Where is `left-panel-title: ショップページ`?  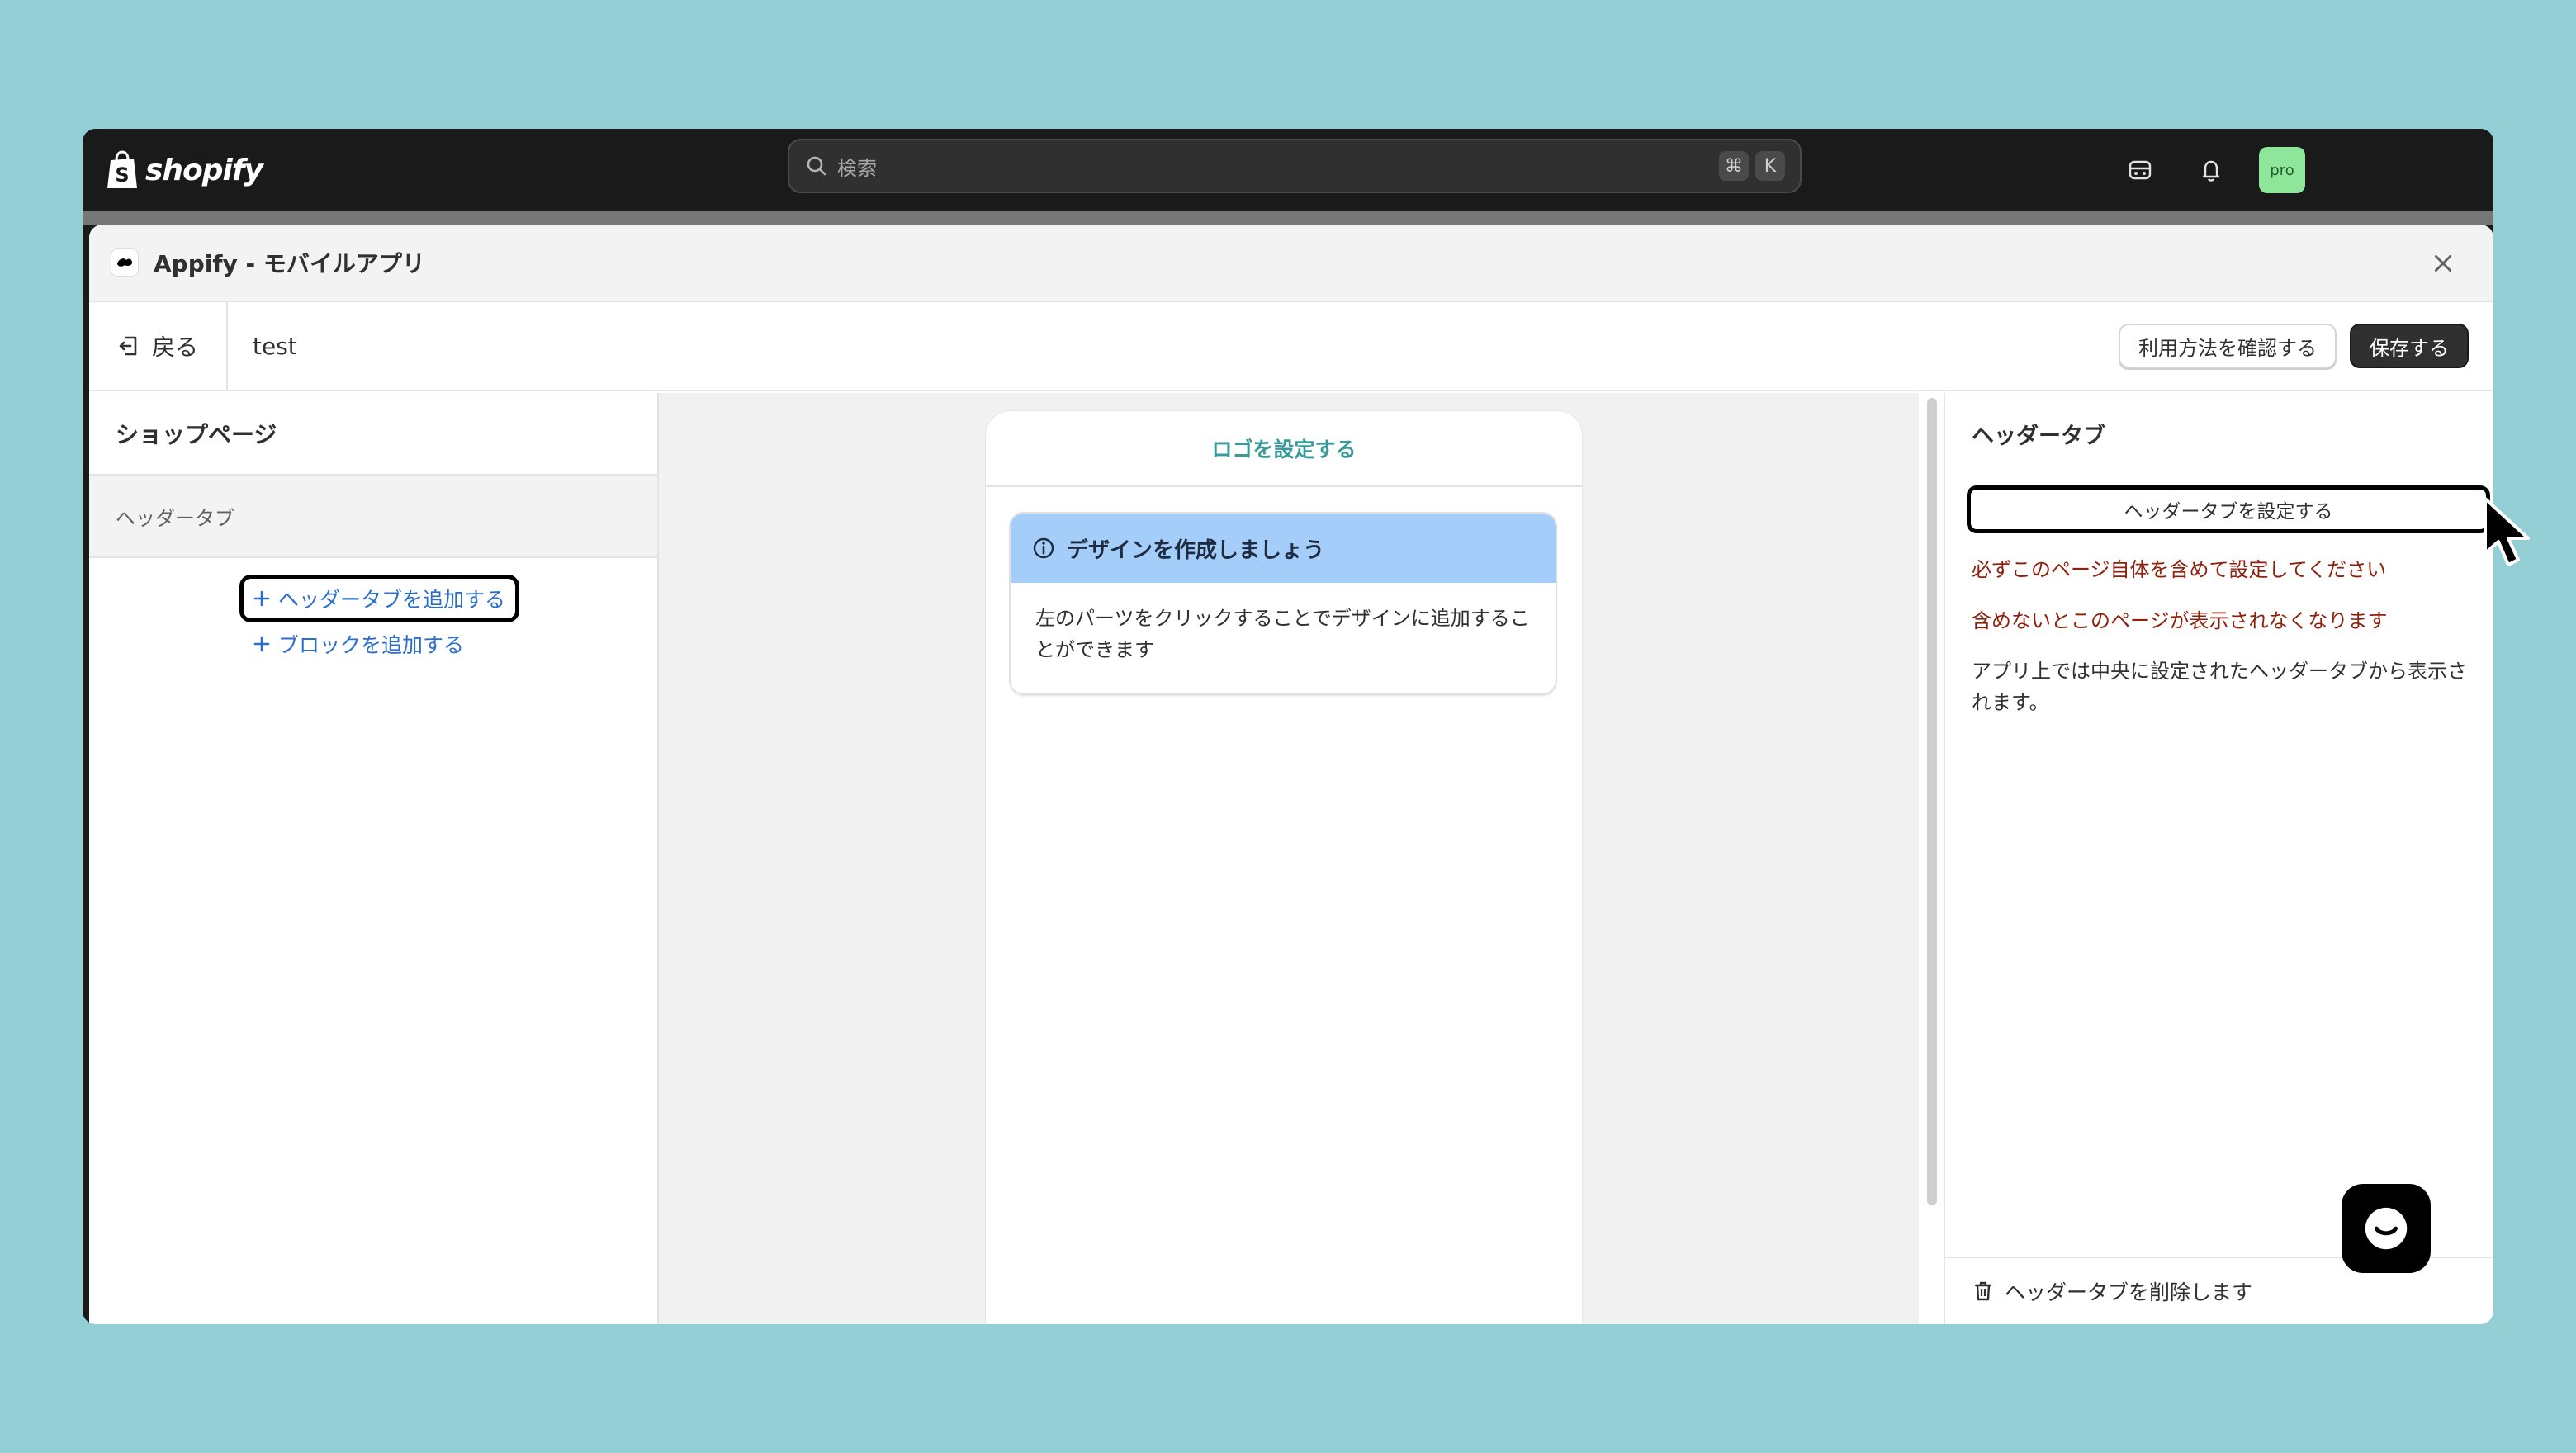
left-panel-title: ショップページ is located at coordinates (373, 434).